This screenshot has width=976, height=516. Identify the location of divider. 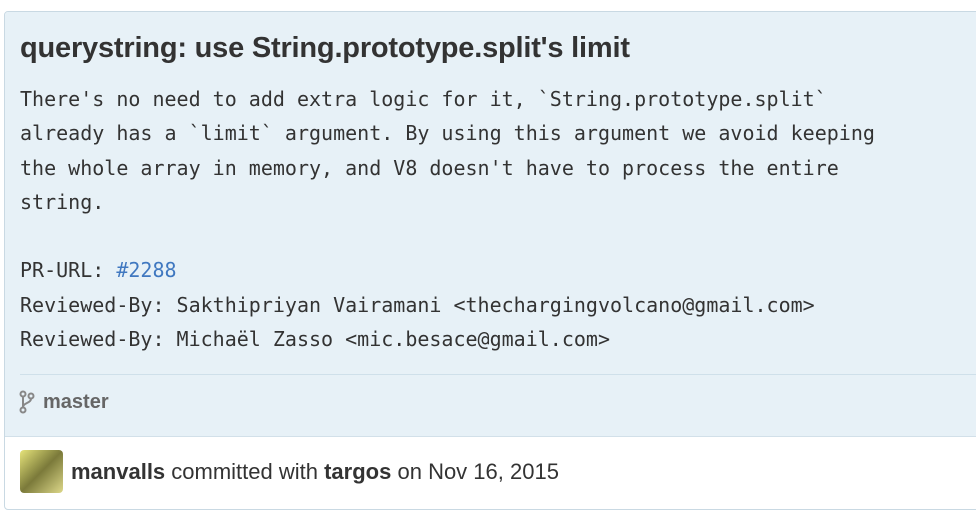
(498, 374).